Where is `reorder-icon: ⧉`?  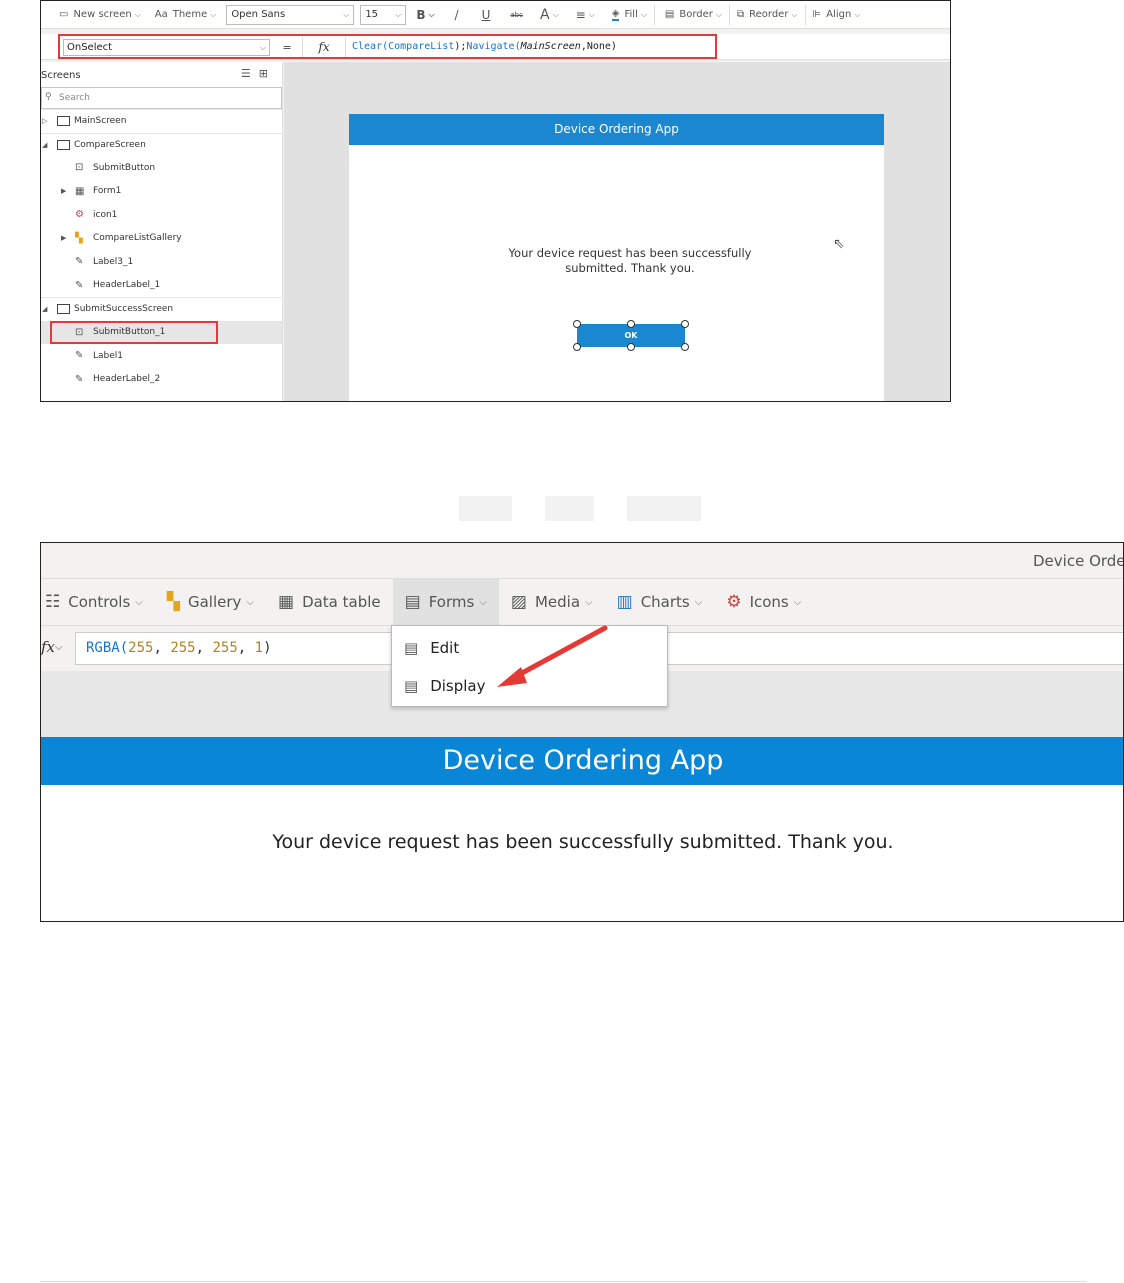
reorder-icon: ⧉ is located at coordinates (740, 14).